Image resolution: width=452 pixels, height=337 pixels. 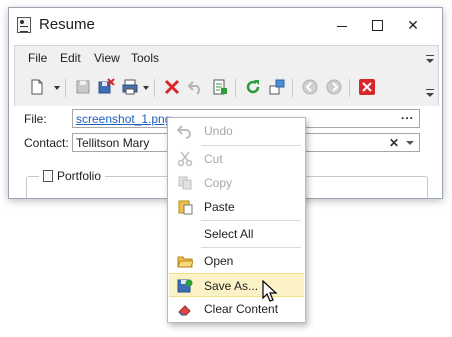 What do you see at coordinates (24, 25) in the screenshot?
I see `resume-app-icon` at bounding box center [24, 25].